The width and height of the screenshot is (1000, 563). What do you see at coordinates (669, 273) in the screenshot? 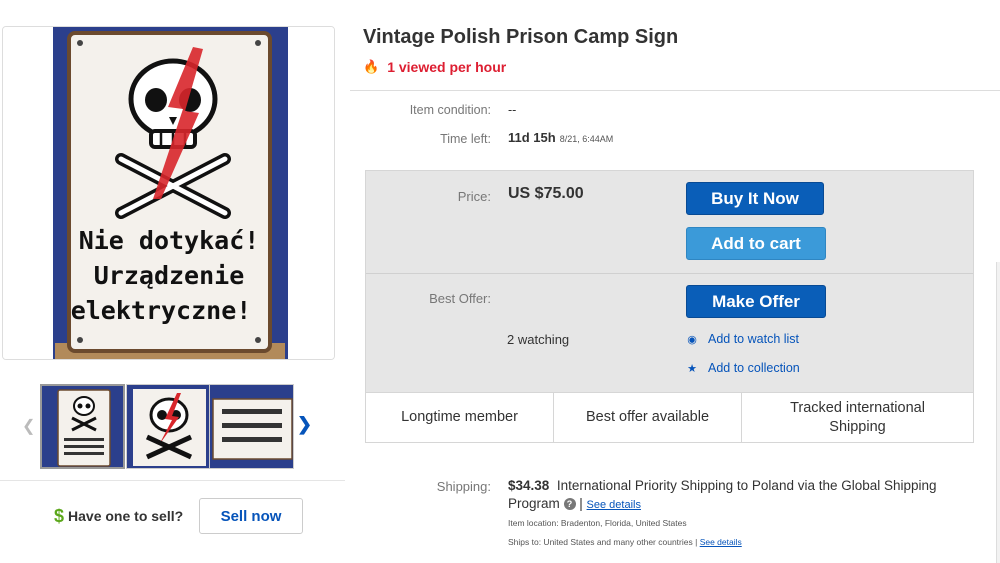
I see `buy-box-divider` at bounding box center [669, 273].